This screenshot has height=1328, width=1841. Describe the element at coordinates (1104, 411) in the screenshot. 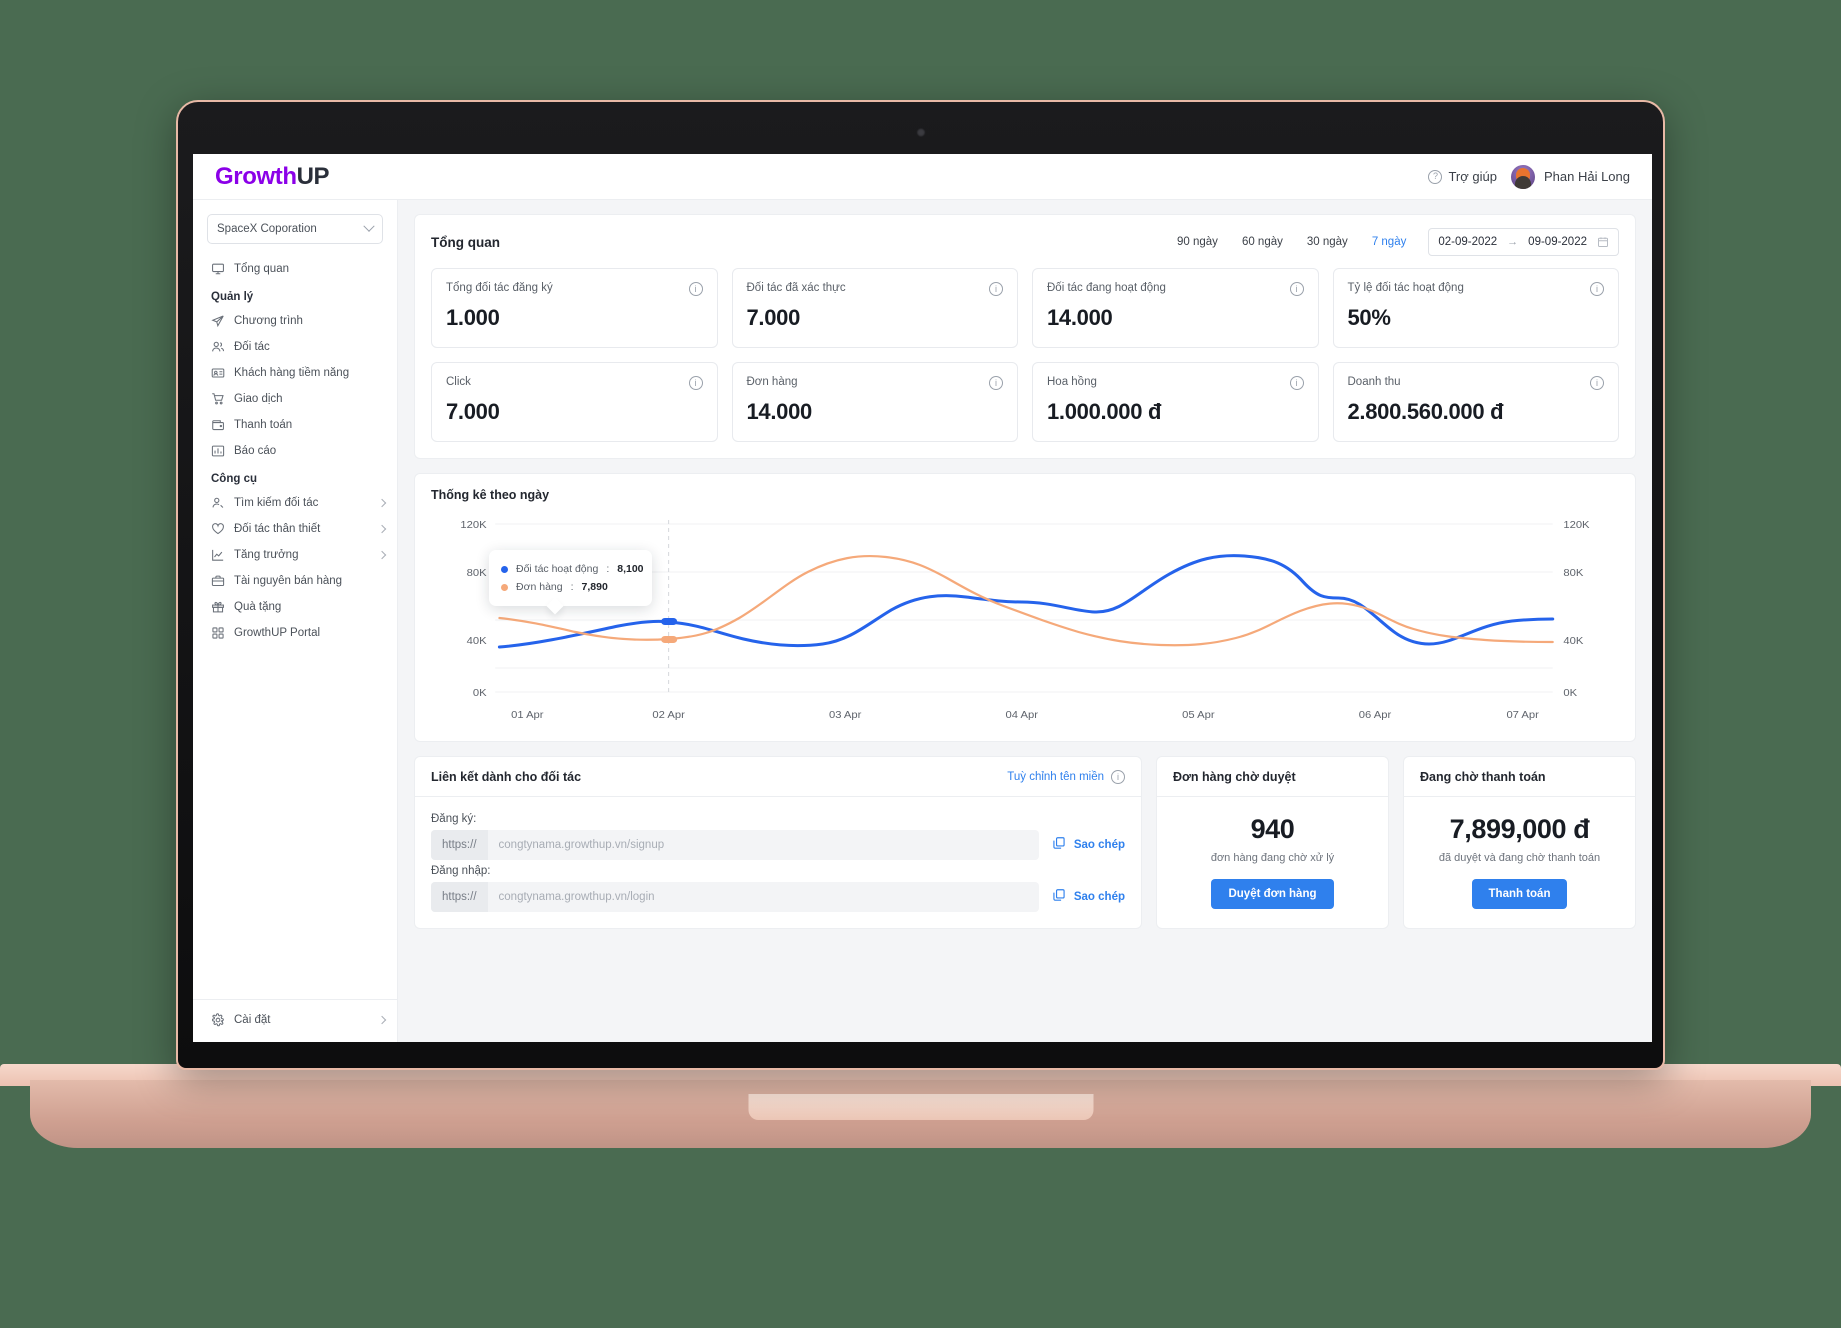

I see `stat-value: 1.000.000 đ` at that location.